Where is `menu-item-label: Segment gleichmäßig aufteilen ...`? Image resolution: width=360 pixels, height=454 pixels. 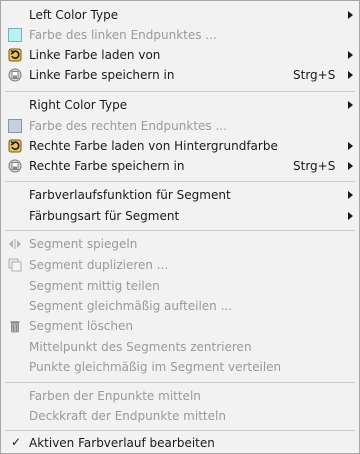
menu-item-label: Segment gleichmäßig aufteilen ... is located at coordinates (131, 306).